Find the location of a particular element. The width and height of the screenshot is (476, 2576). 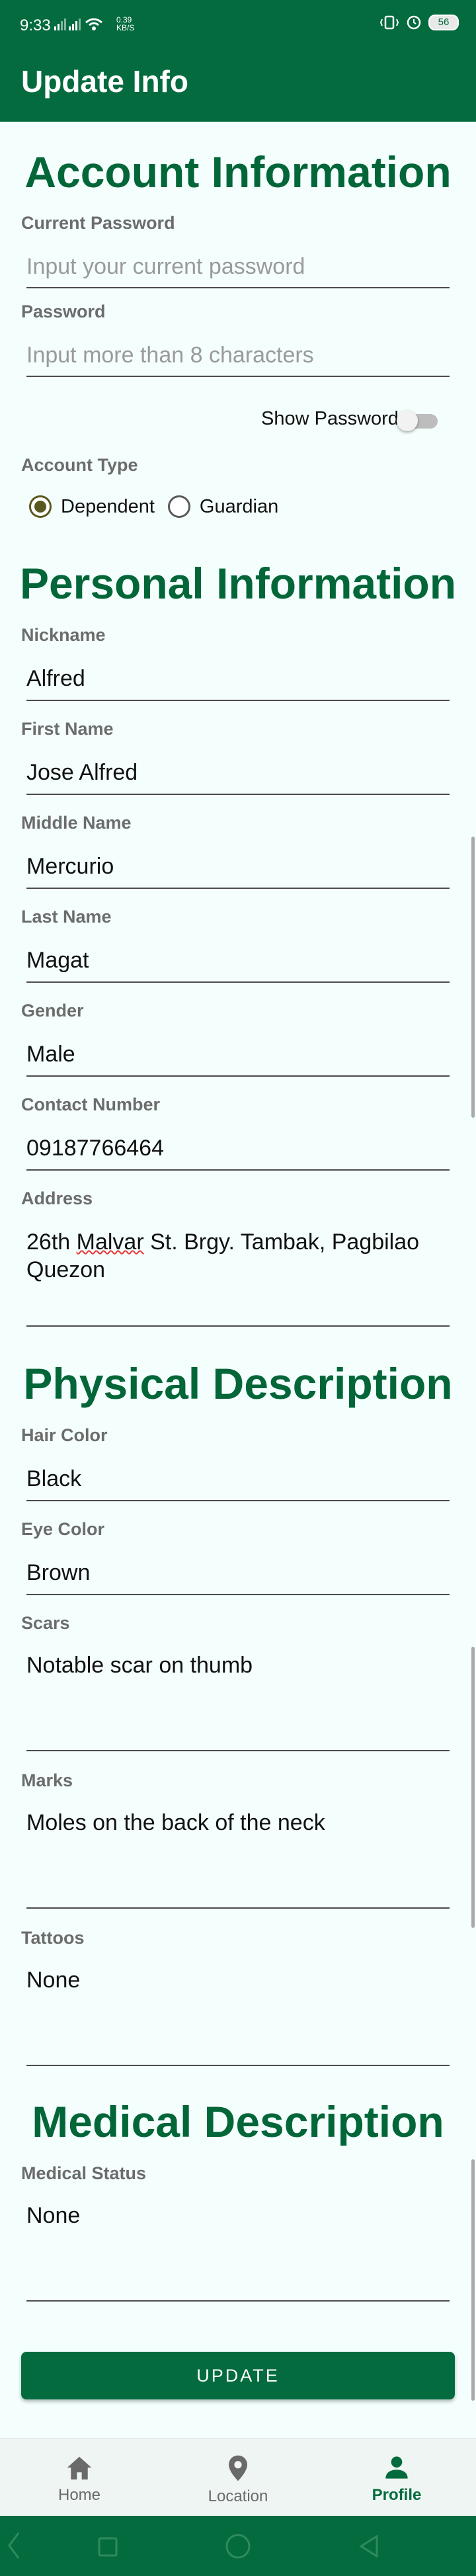

bottom-navigation: Home Location Profile is located at coordinates (238, 2477).